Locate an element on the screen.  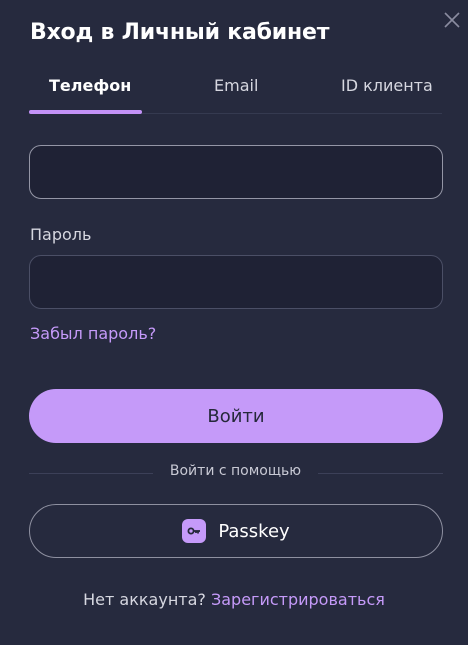
passkey-button: Passkey is located at coordinates (236, 531).